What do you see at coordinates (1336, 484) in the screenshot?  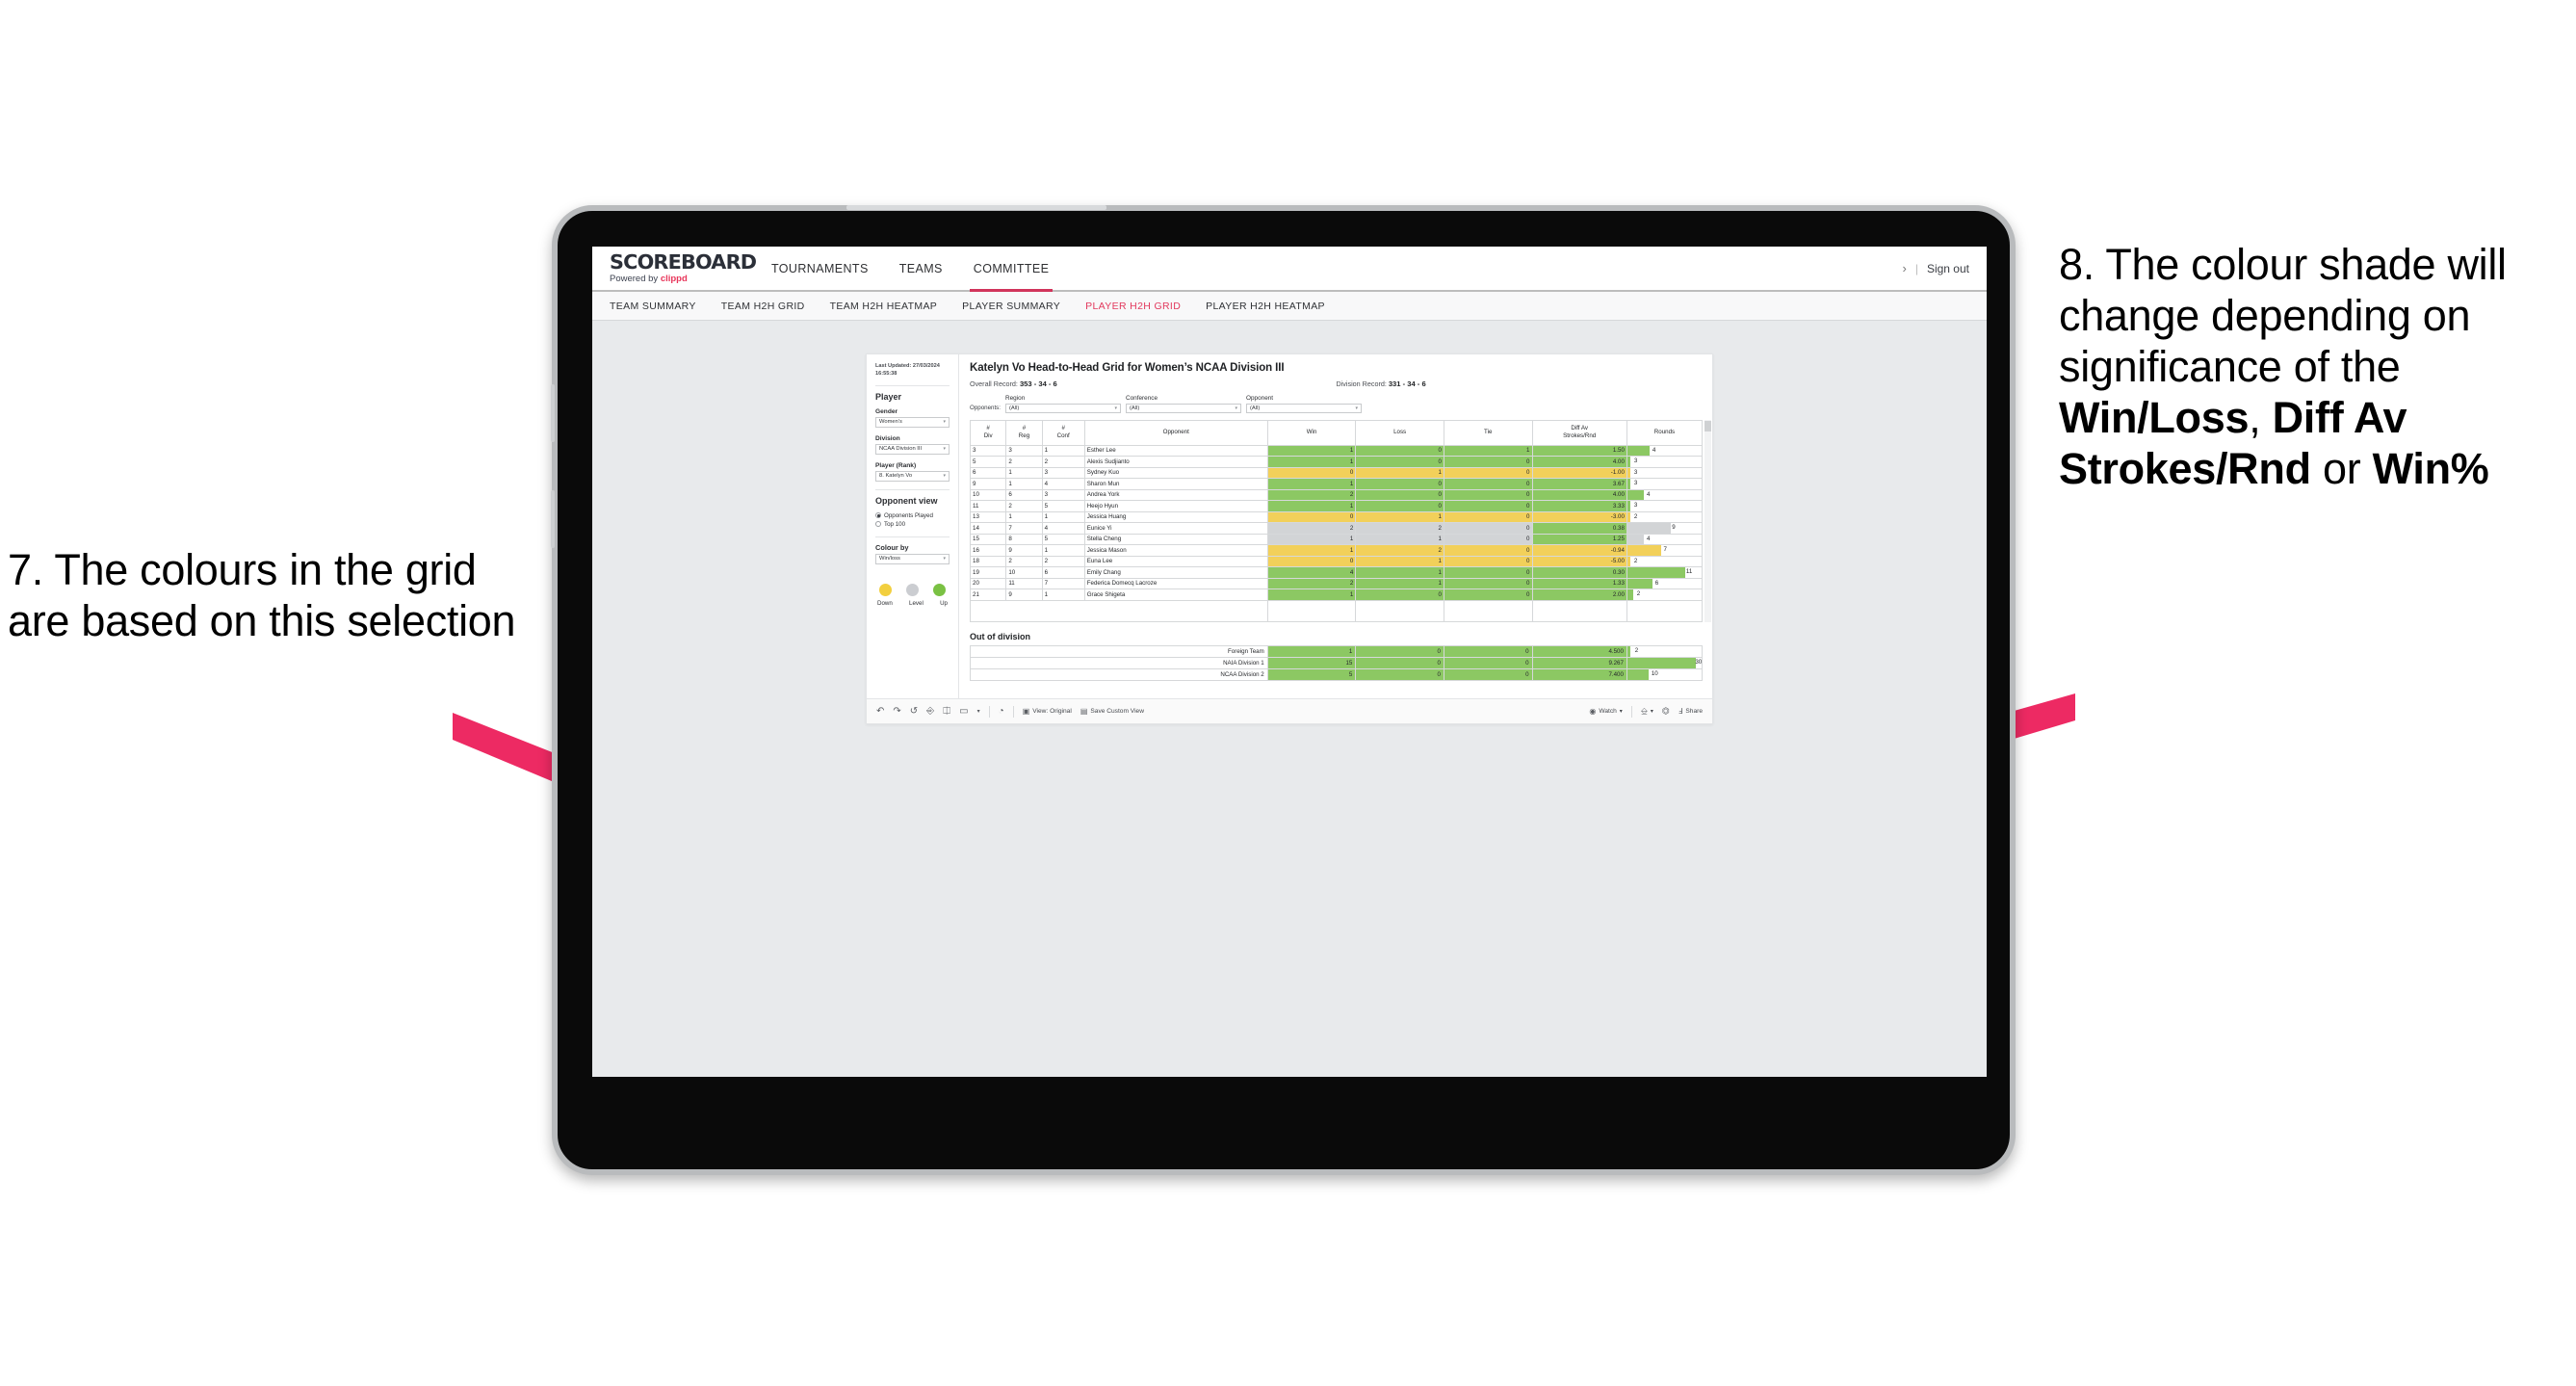 I see `table-row: 9 1 4 Sharon Mun 1 0 0 3.67 3` at bounding box center [1336, 484].